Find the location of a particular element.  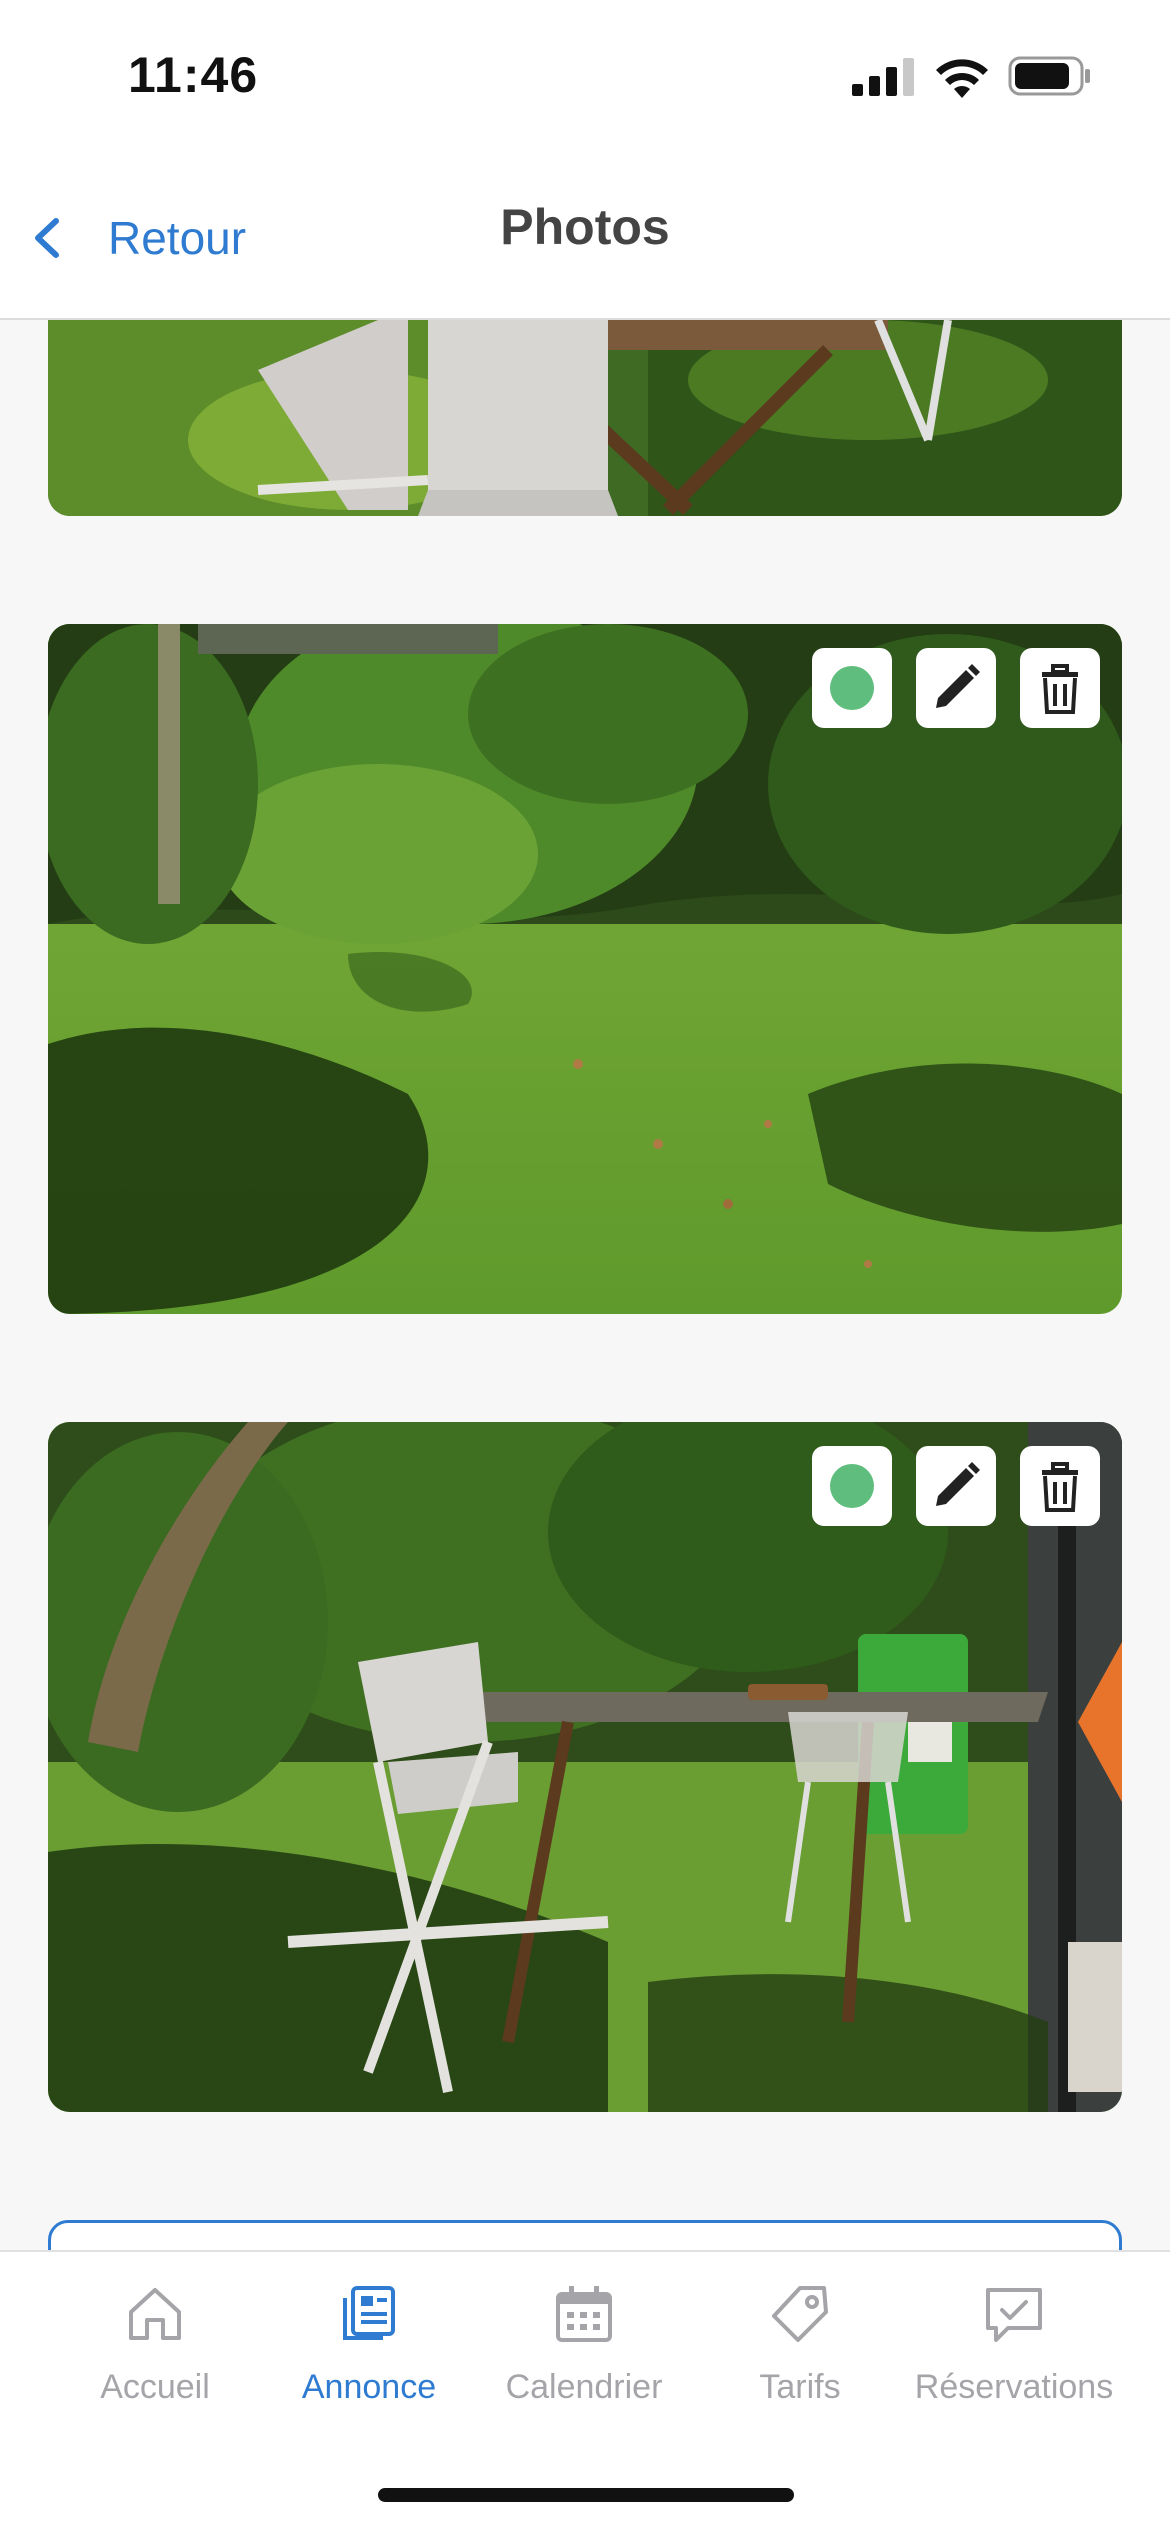

navigation-bar: Retour Photos is located at coordinates (585, 235).